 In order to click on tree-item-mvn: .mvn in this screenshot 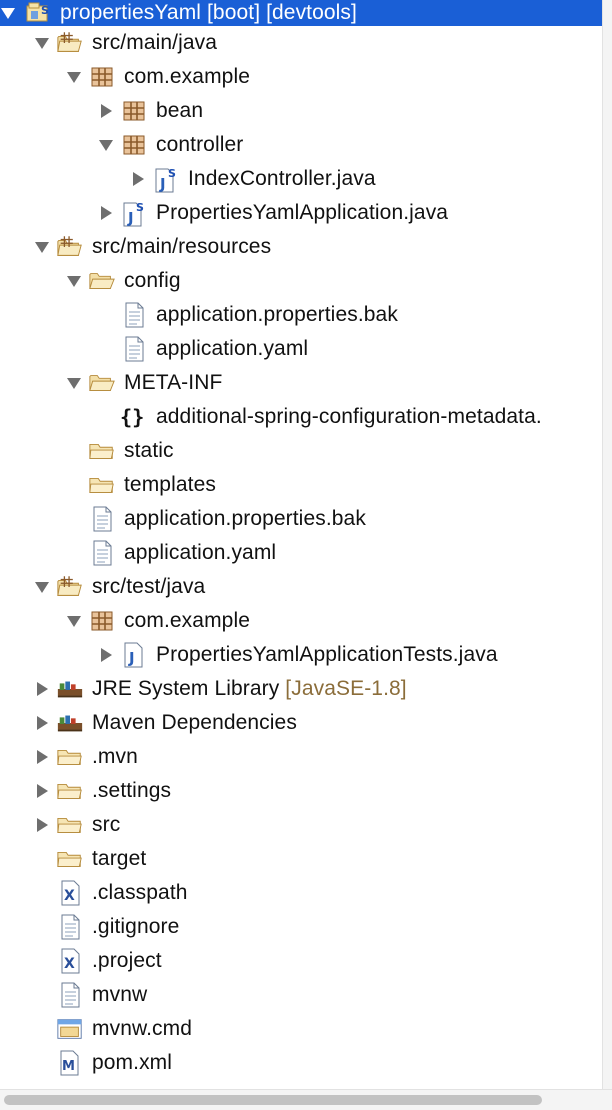, I will do `click(301, 757)`.